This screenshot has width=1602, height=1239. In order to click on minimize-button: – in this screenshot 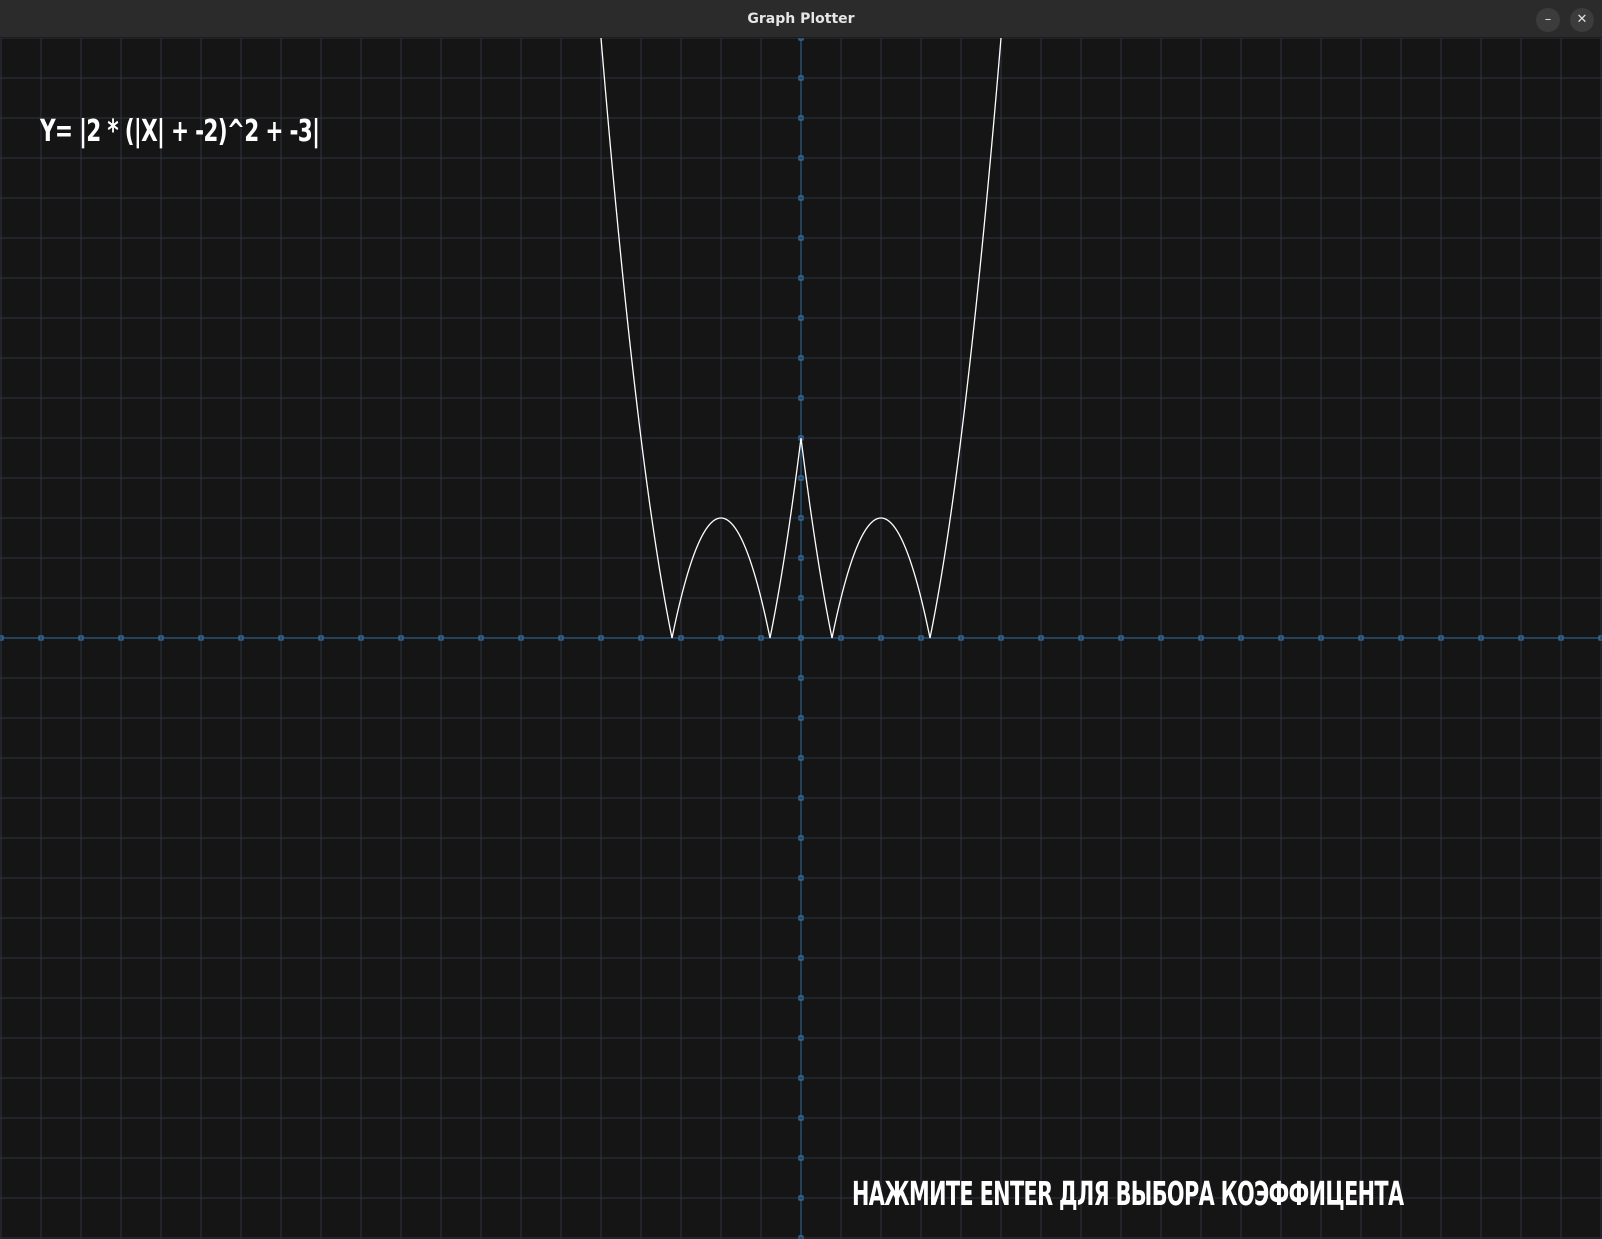, I will do `click(1548, 20)`.